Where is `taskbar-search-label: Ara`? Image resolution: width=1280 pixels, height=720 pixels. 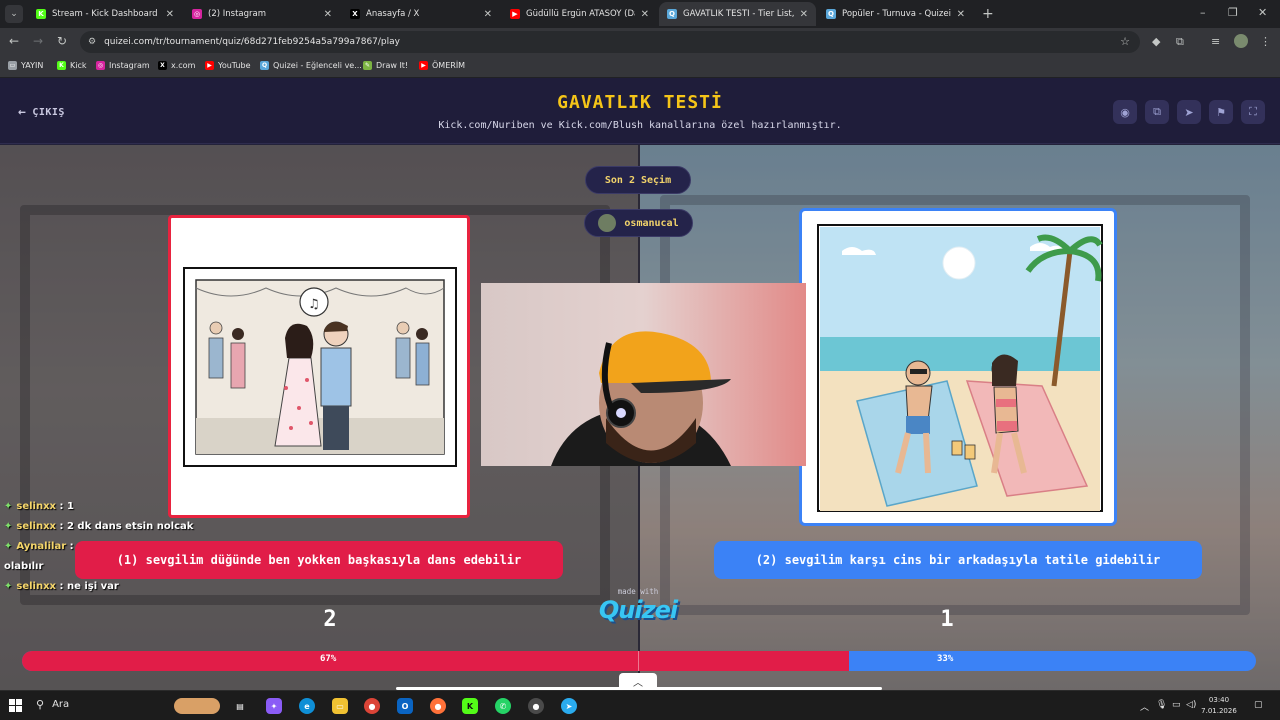
taskbar-search-label: Ara is located at coordinates (61, 704).